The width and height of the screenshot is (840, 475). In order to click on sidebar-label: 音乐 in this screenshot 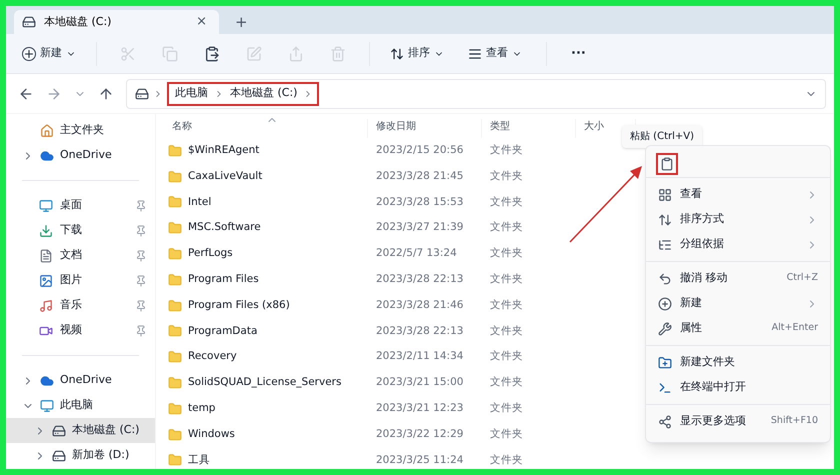, I will do `click(71, 305)`.